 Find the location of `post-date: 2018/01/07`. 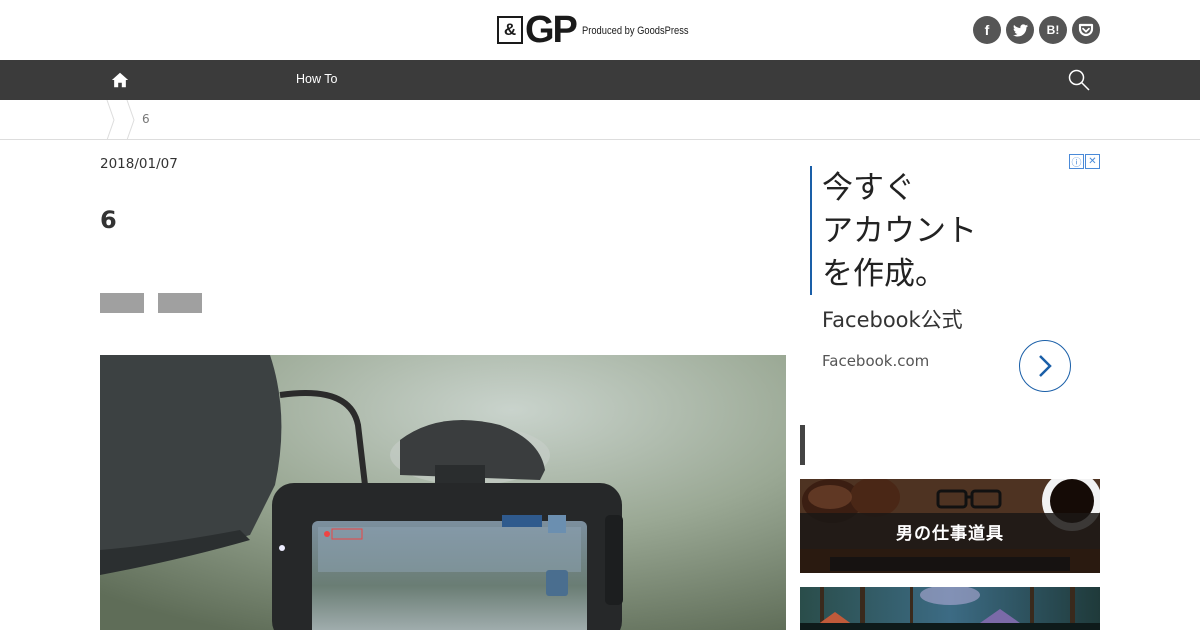

post-date: 2018/01/07 is located at coordinates (139, 164).